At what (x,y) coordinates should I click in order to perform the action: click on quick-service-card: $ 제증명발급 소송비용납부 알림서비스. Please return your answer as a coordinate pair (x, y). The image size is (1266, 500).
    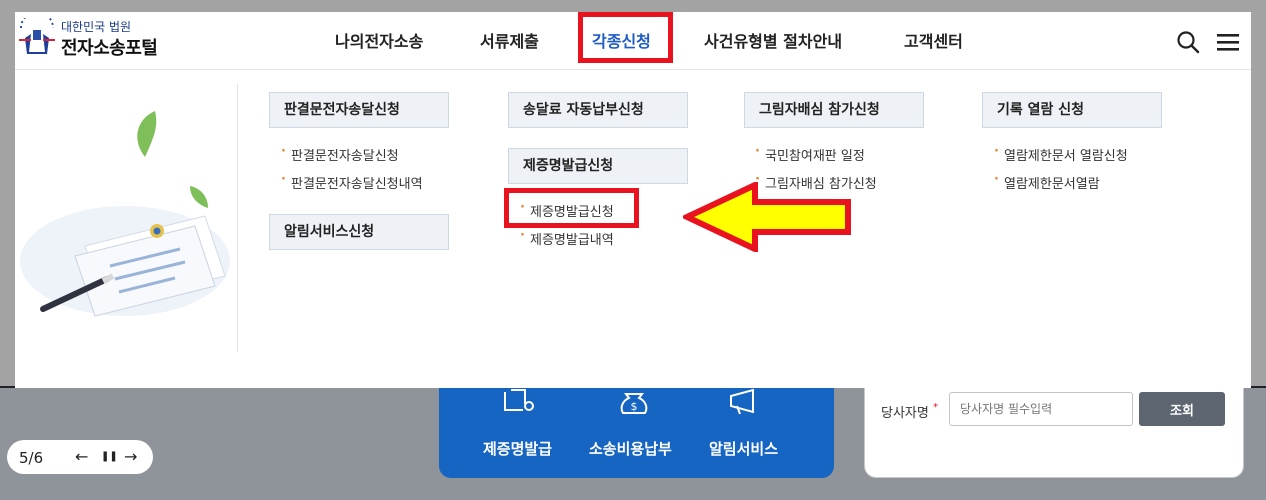
    Looking at the image, I should click on (636, 433).